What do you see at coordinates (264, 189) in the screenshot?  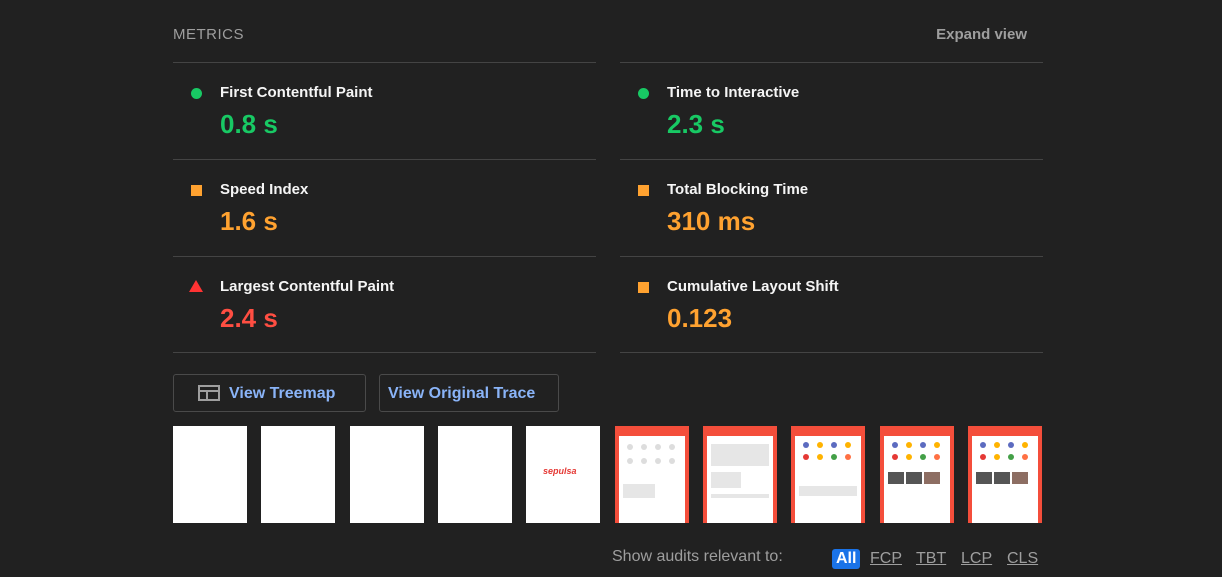 I see `metric-label: Speed Index` at bounding box center [264, 189].